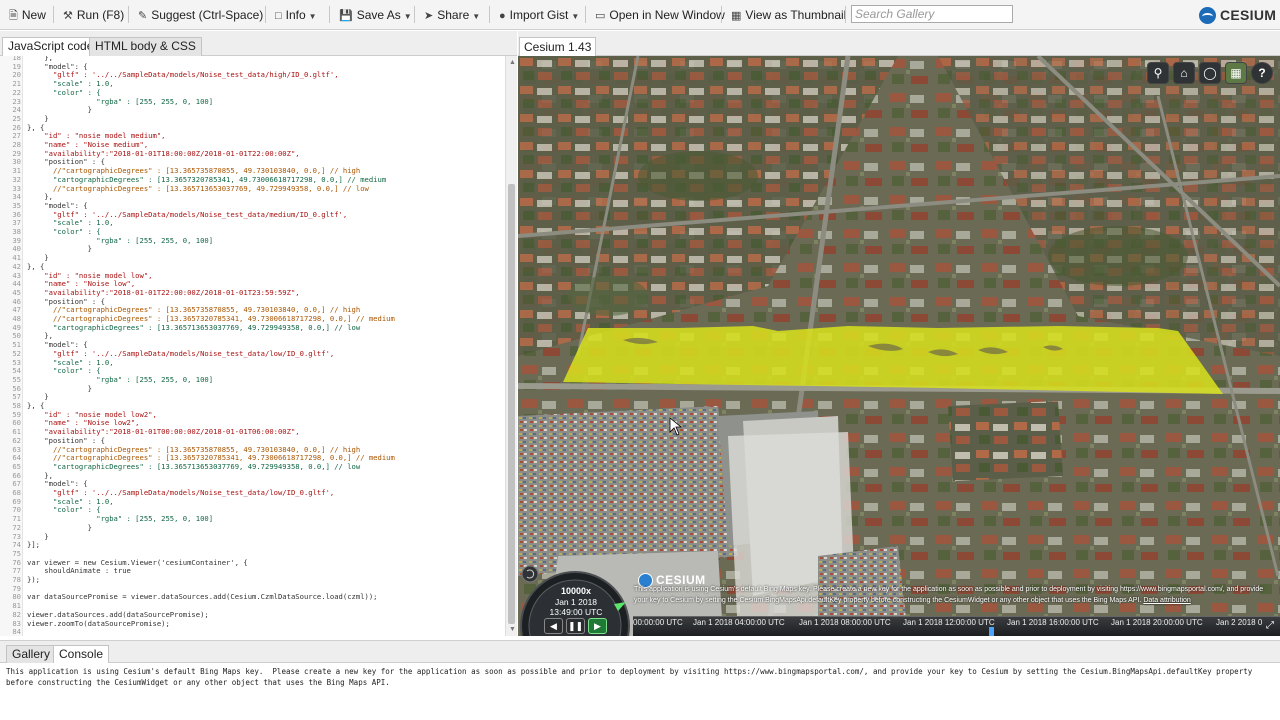 This screenshot has width=1280, height=720. What do you see at coordinates (79, 571) in the screenshot?
I see `code-line: shouldAnimate : true` at bounding box center [79, 571].